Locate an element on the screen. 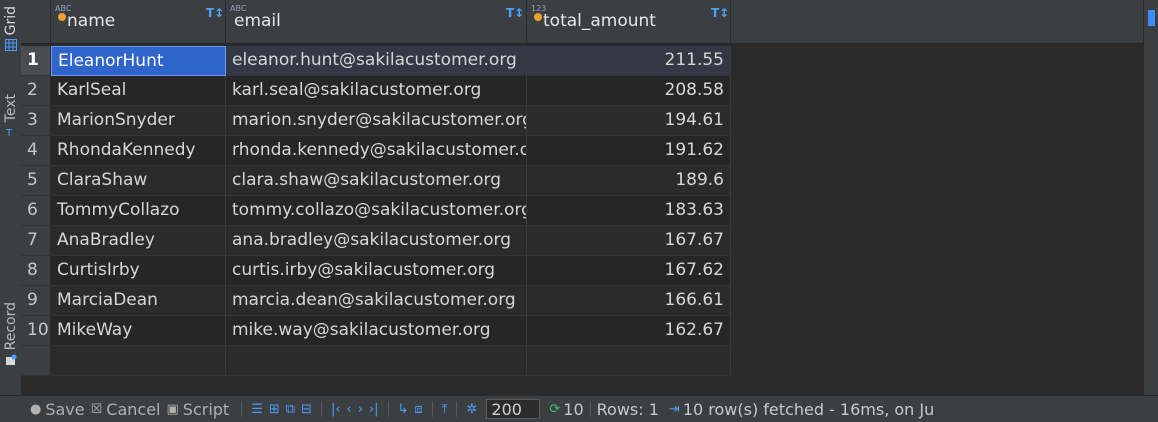 This screenshot has width=1158, height=422. cell-email: marcia.dean@sakilacustomer.org is located at coordinates (376, 301).